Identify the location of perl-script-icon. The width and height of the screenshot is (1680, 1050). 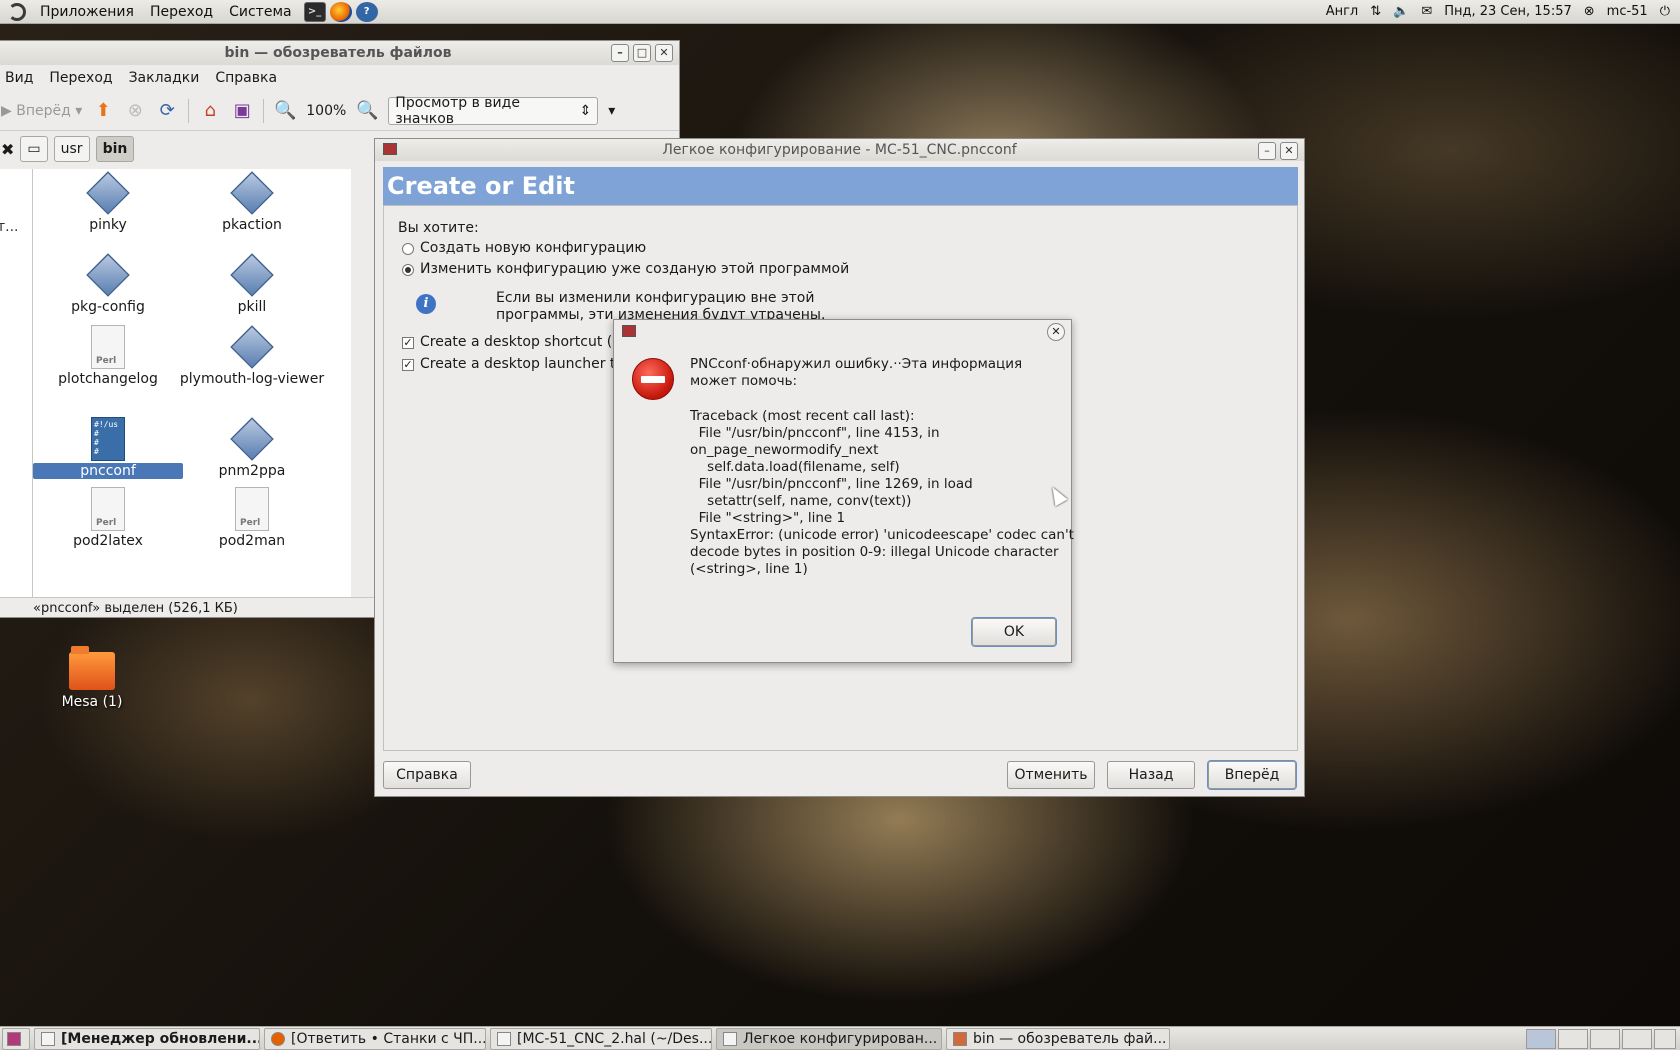
(108, 509).